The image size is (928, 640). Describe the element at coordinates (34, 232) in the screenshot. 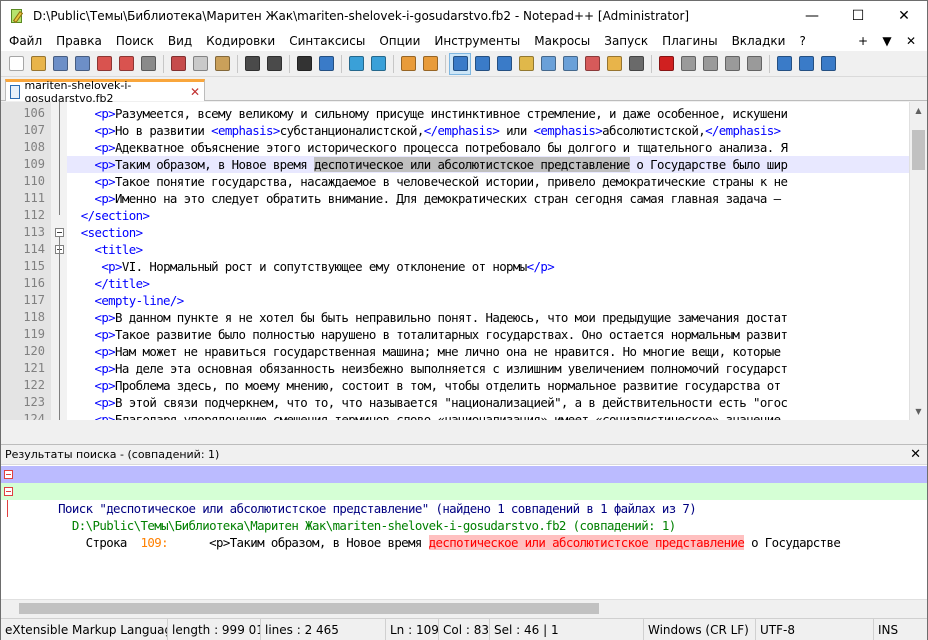

I see `line-number: 113` at that location.